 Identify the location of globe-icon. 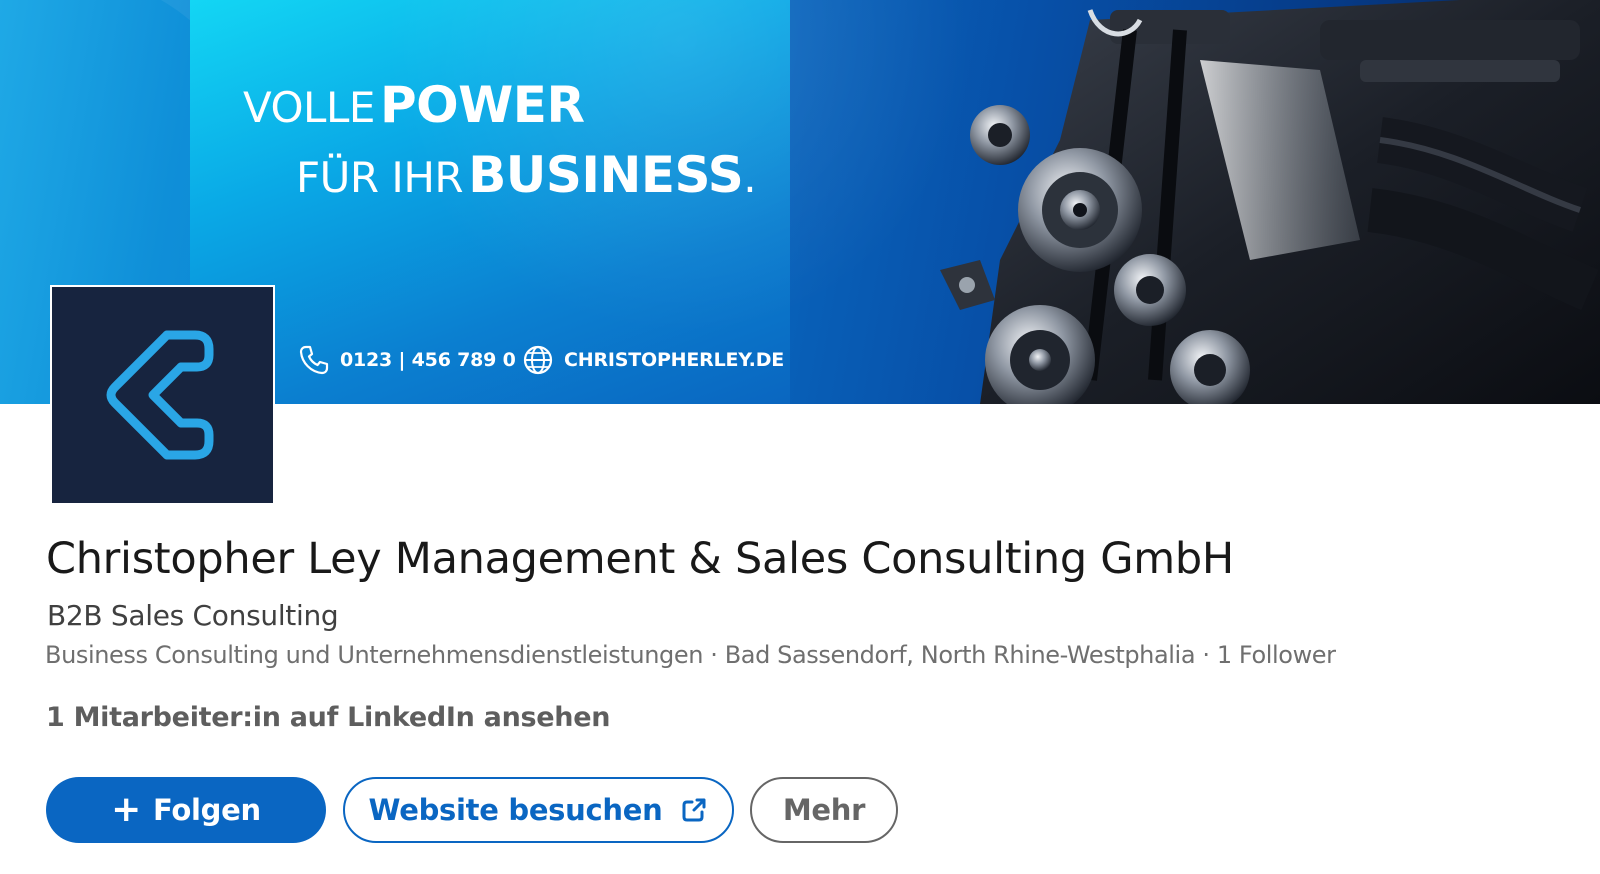
(538, 360).